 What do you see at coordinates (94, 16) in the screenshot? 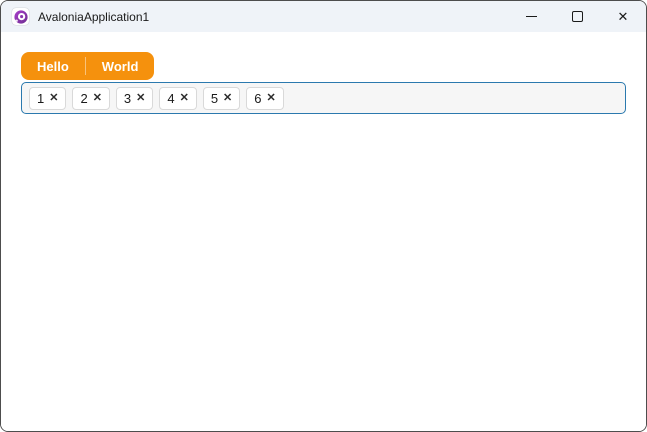
I see `window-title: AvaloniaApplication1` at bounding box center [94, 16].